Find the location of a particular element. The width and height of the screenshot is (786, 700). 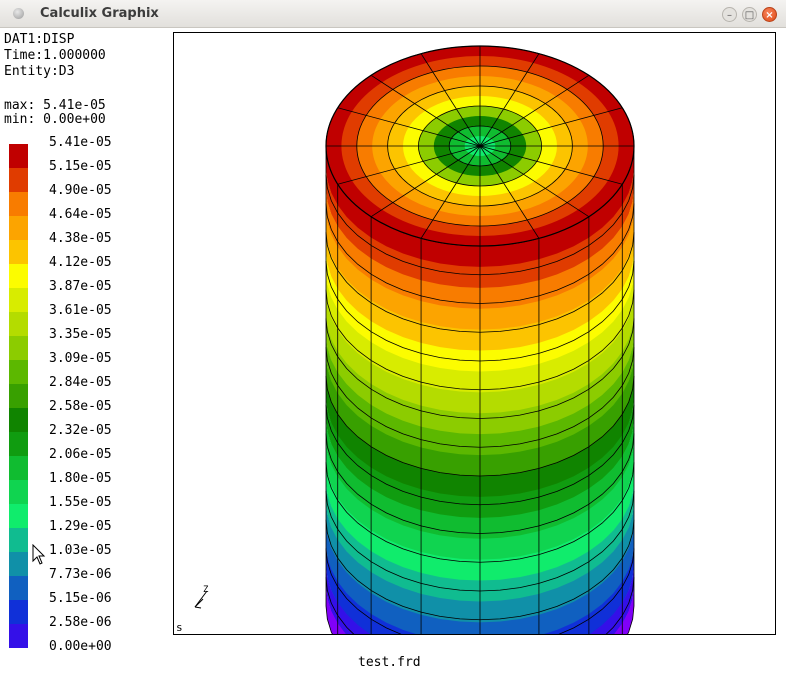

legend-label: 5.15e-05 is located at coordinates (80, 166).